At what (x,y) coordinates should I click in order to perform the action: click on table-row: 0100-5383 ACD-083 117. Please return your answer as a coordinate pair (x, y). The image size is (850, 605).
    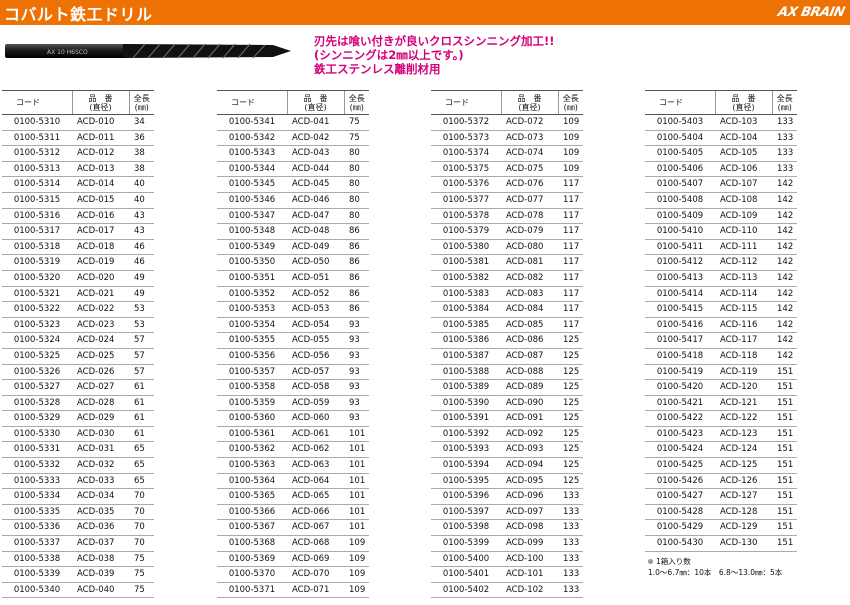
    Looking at the image, I should click on (507, 294).